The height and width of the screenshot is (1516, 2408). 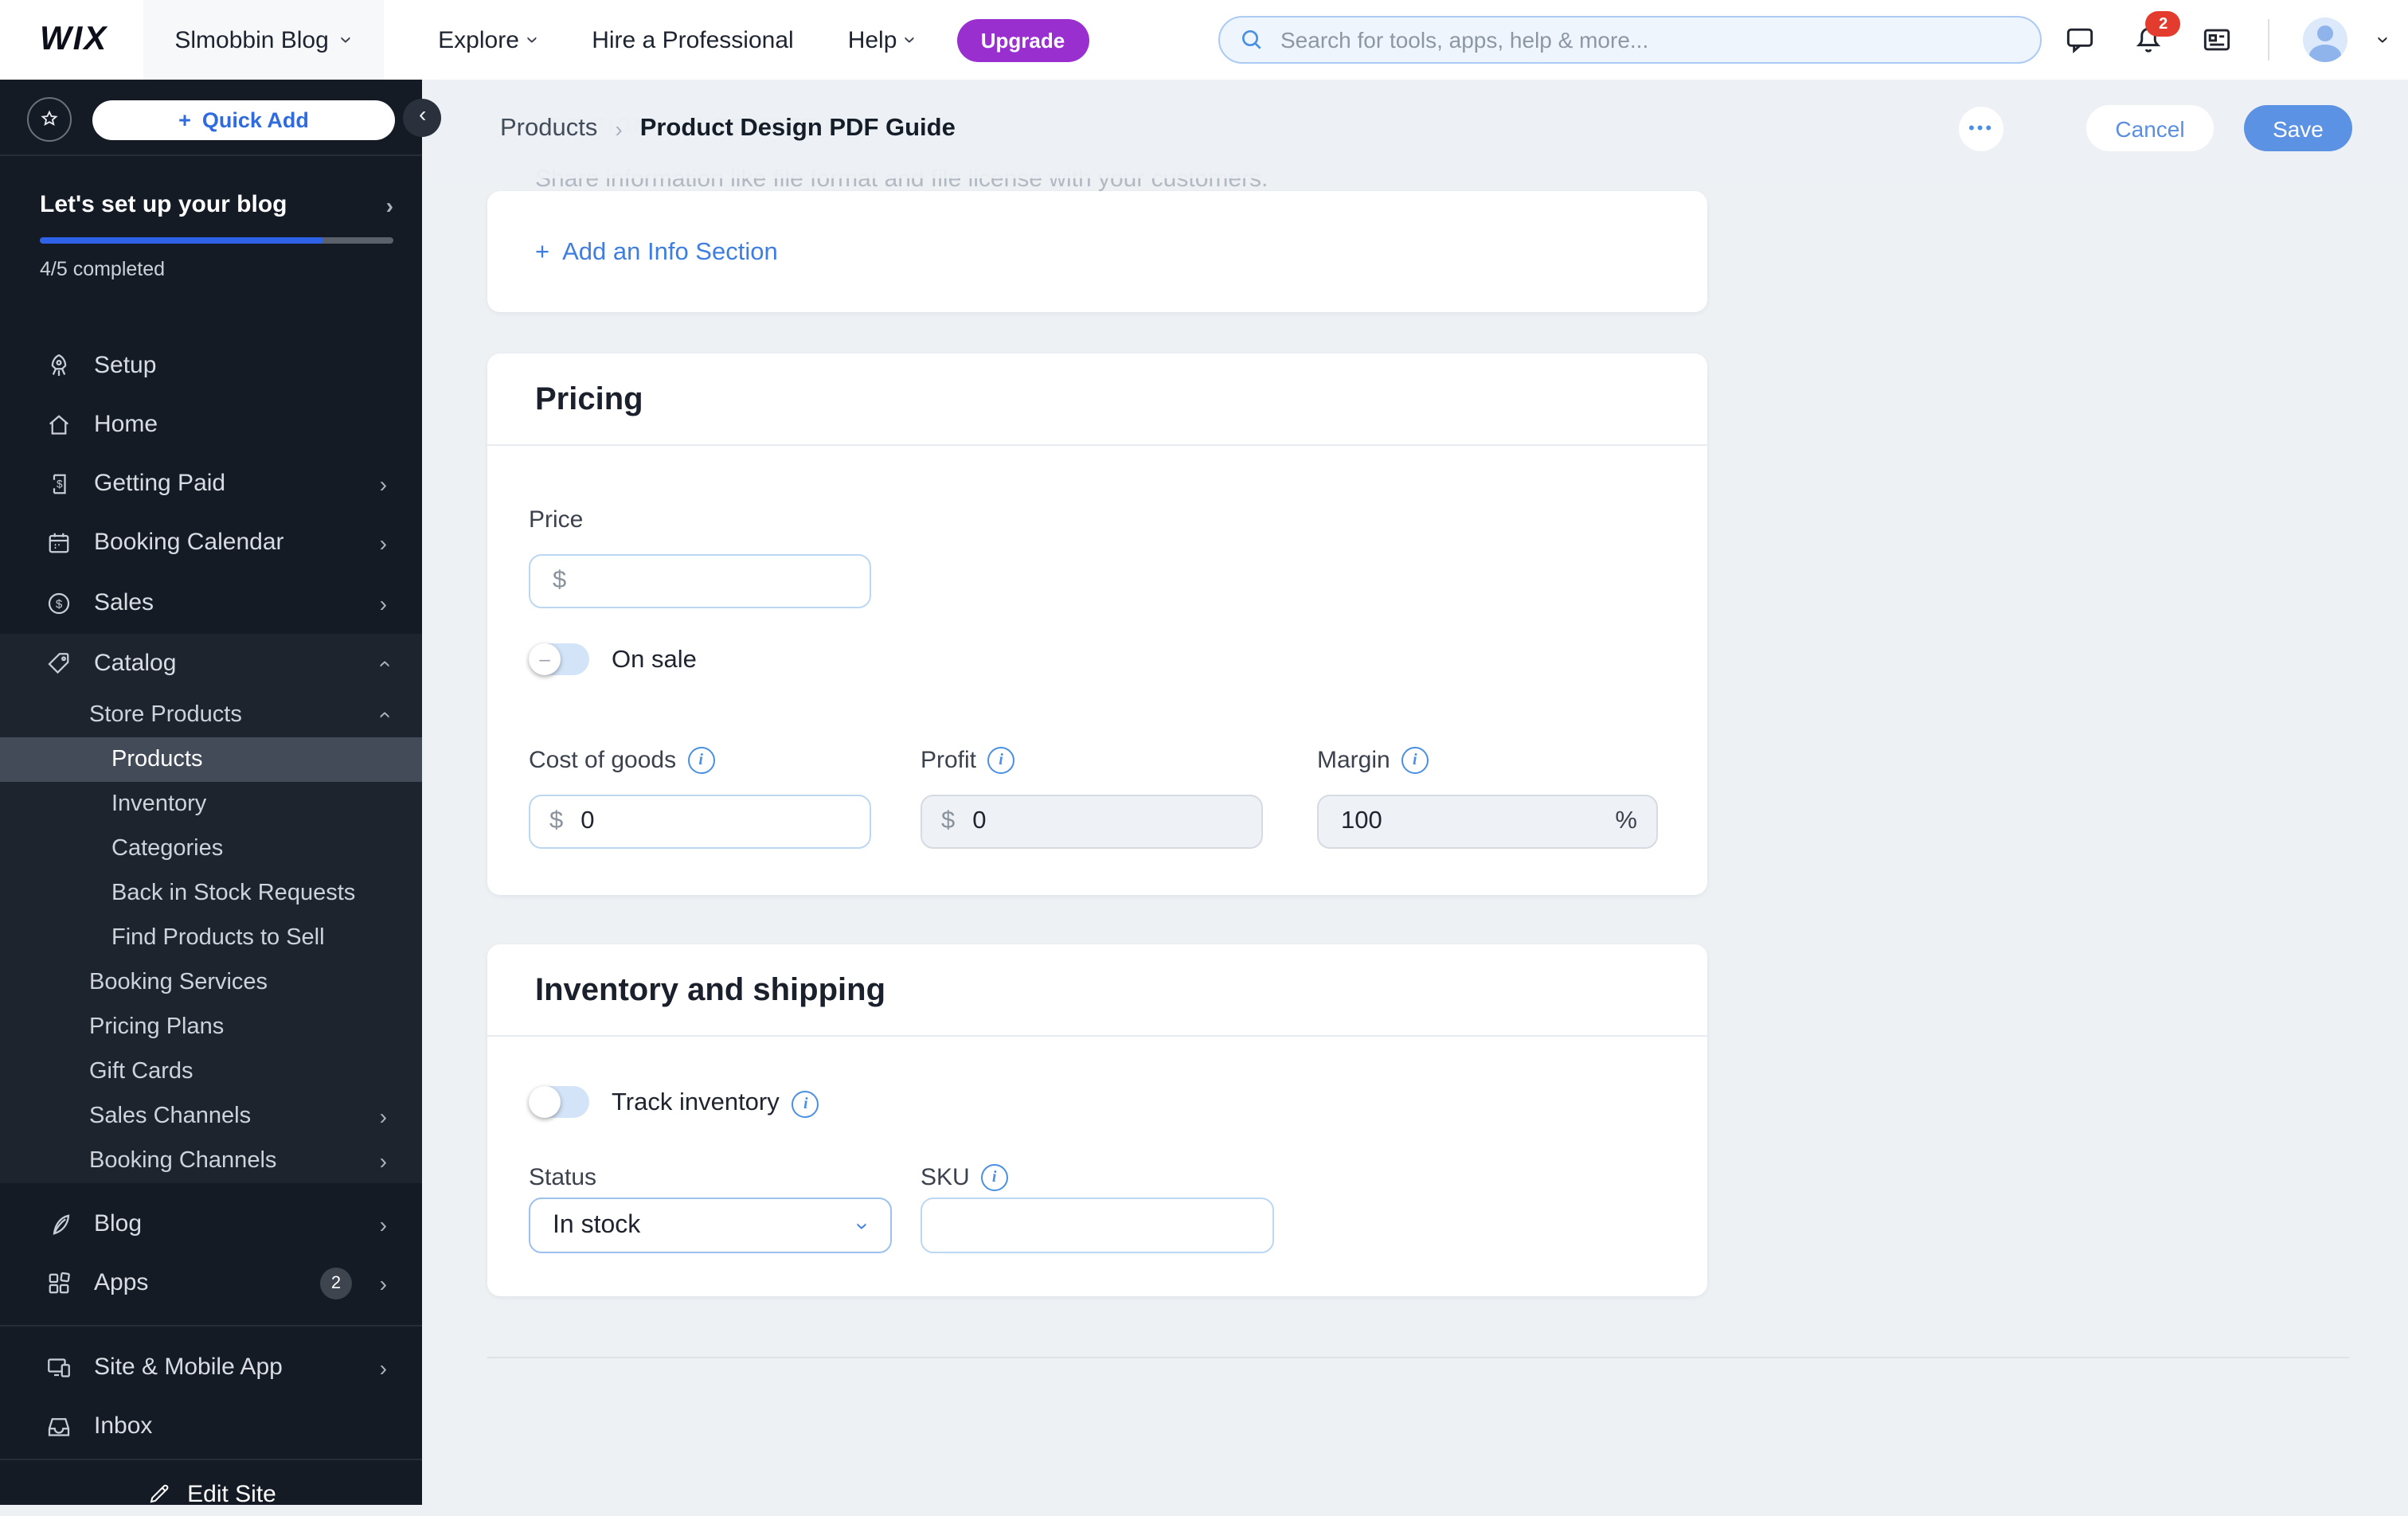 I want to click on site-name: Slmobbin Blog, so click(x=251, y=39).